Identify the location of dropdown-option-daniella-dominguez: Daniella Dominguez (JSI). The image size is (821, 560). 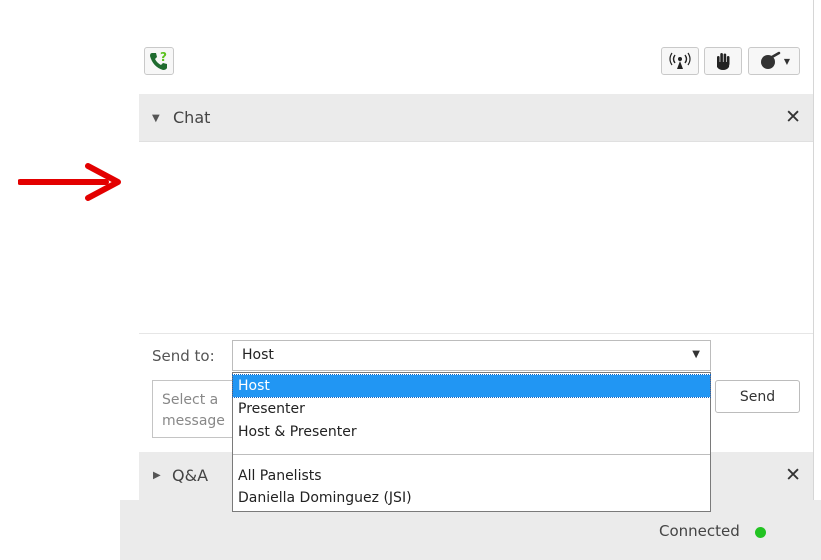
(471, 498).